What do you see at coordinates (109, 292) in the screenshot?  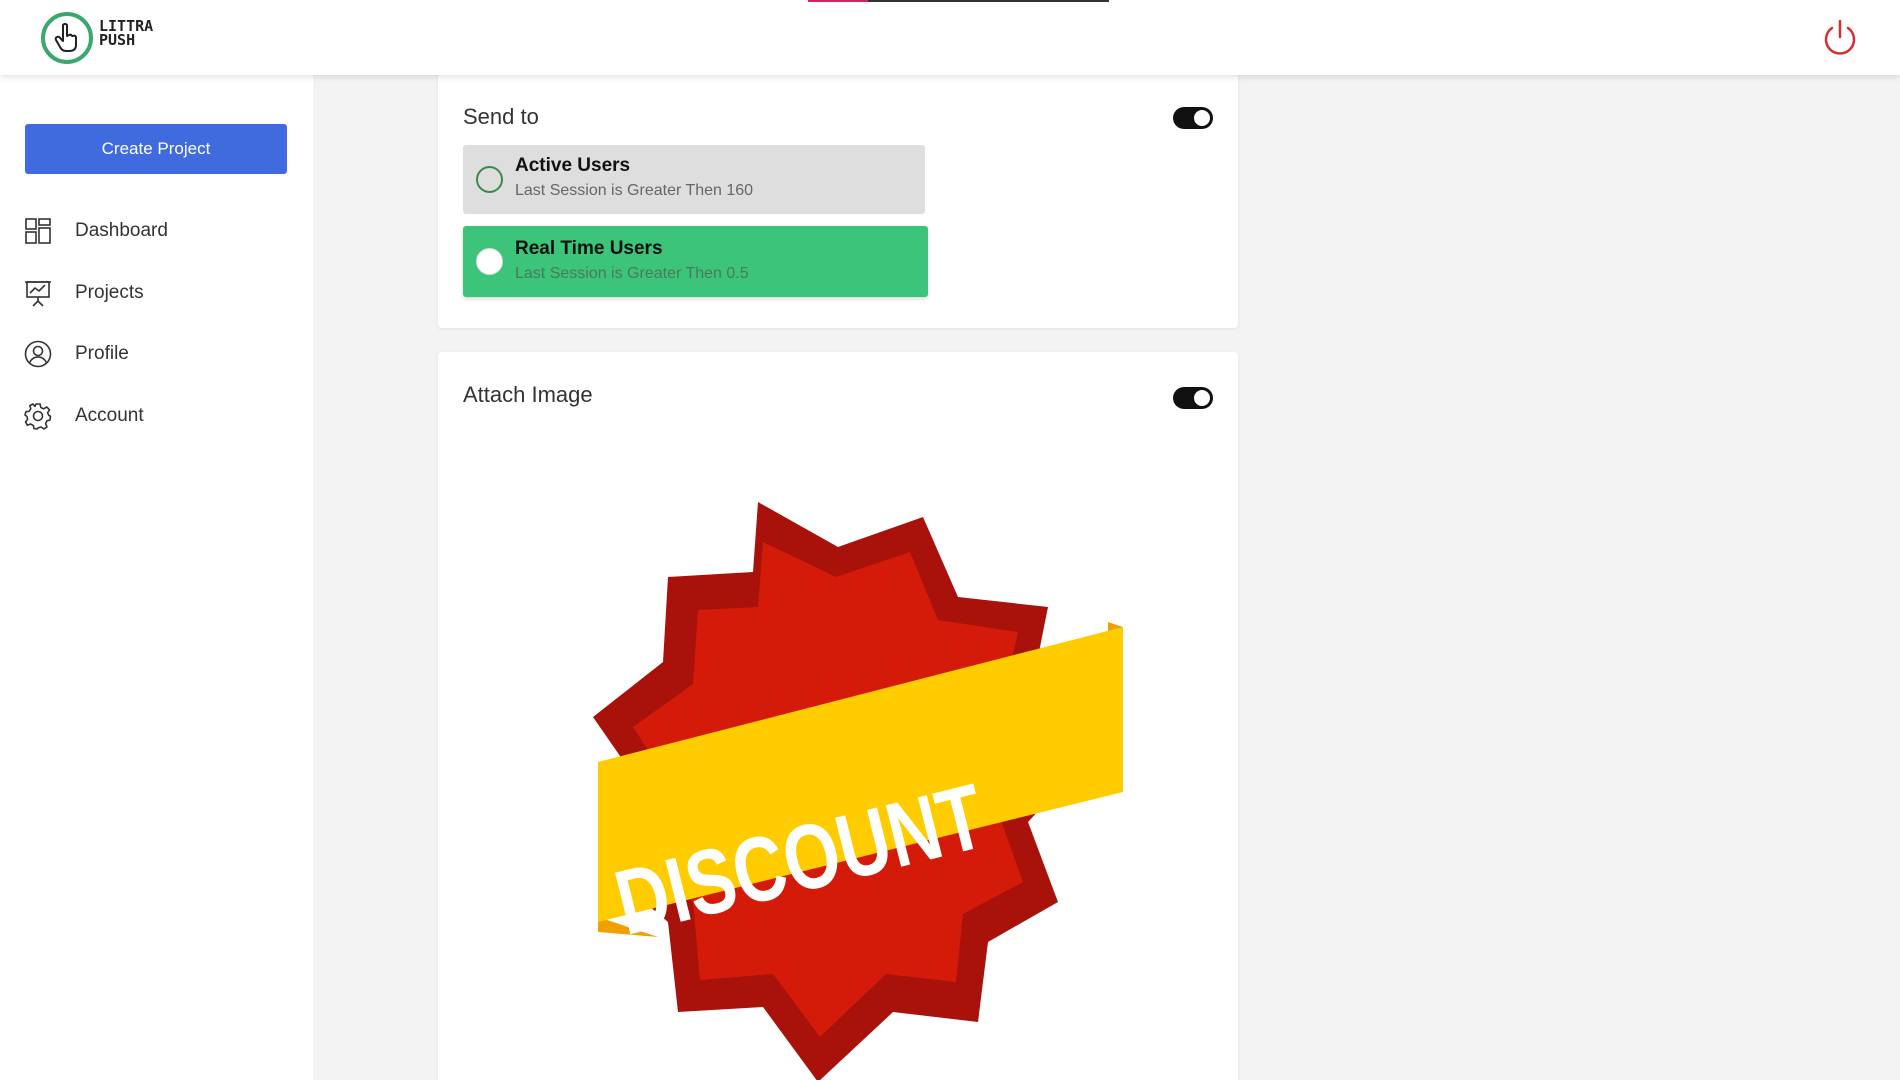 I see `sidebar-item-label: Projects` at bounding box center [109, 292].